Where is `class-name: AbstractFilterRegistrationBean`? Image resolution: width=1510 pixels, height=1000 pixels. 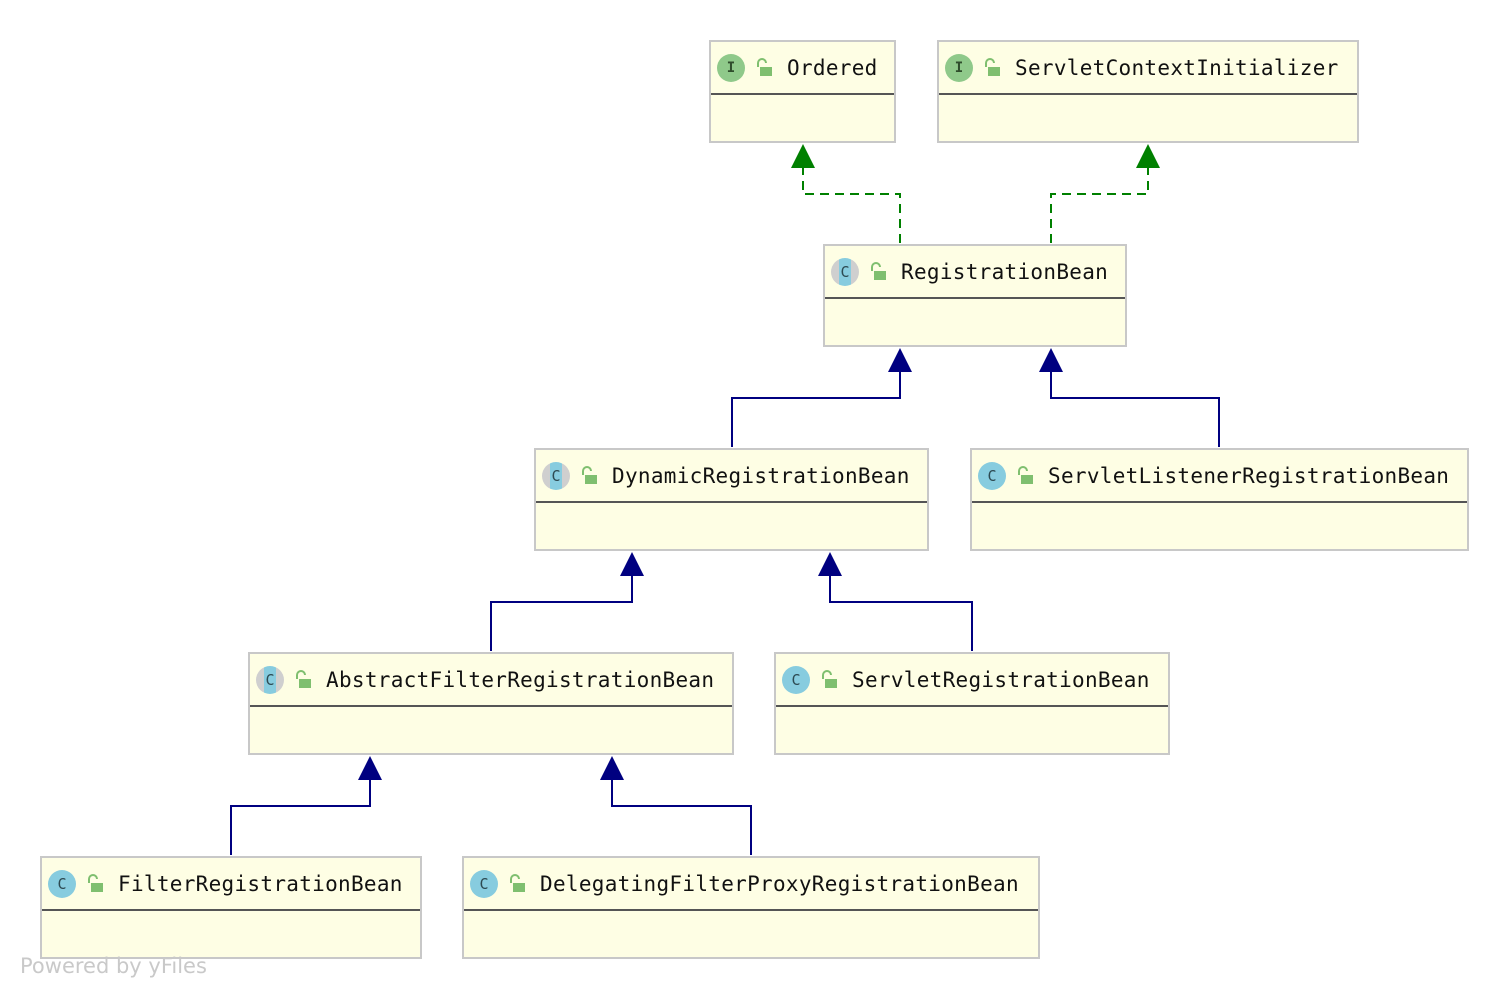 class-name: AbstractFilterRegistrationBean is located at coordinates (520, 679).